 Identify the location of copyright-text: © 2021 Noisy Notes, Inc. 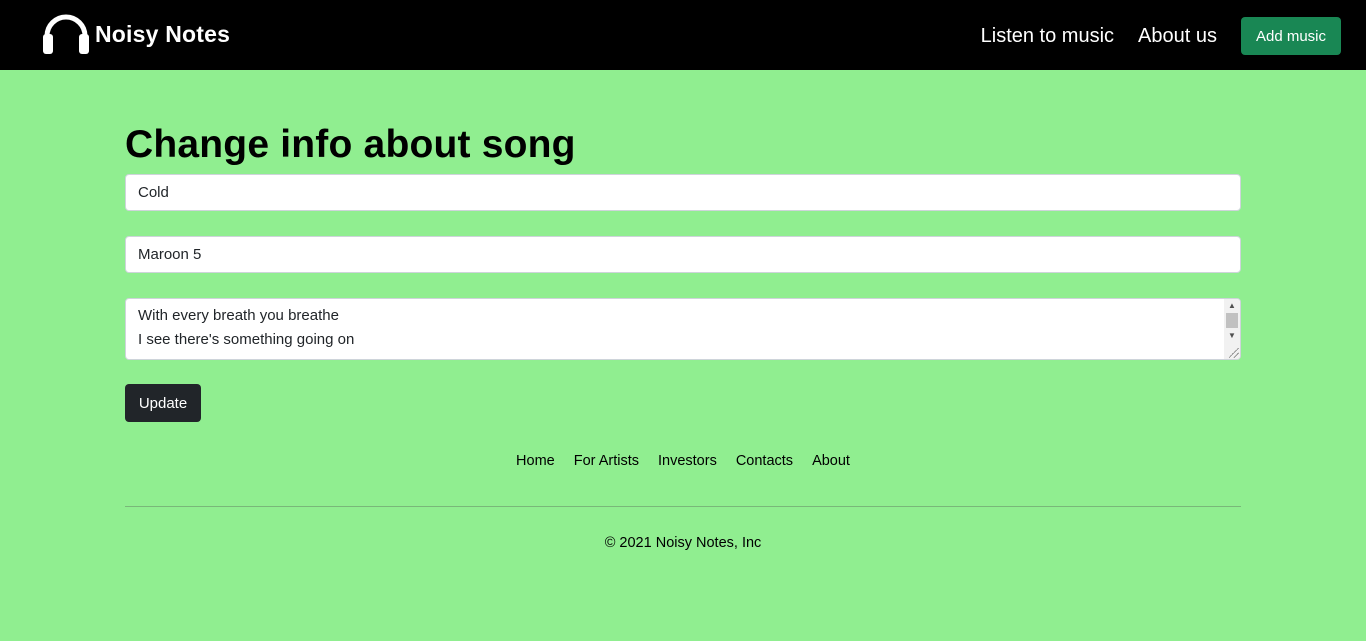
(683, 543).